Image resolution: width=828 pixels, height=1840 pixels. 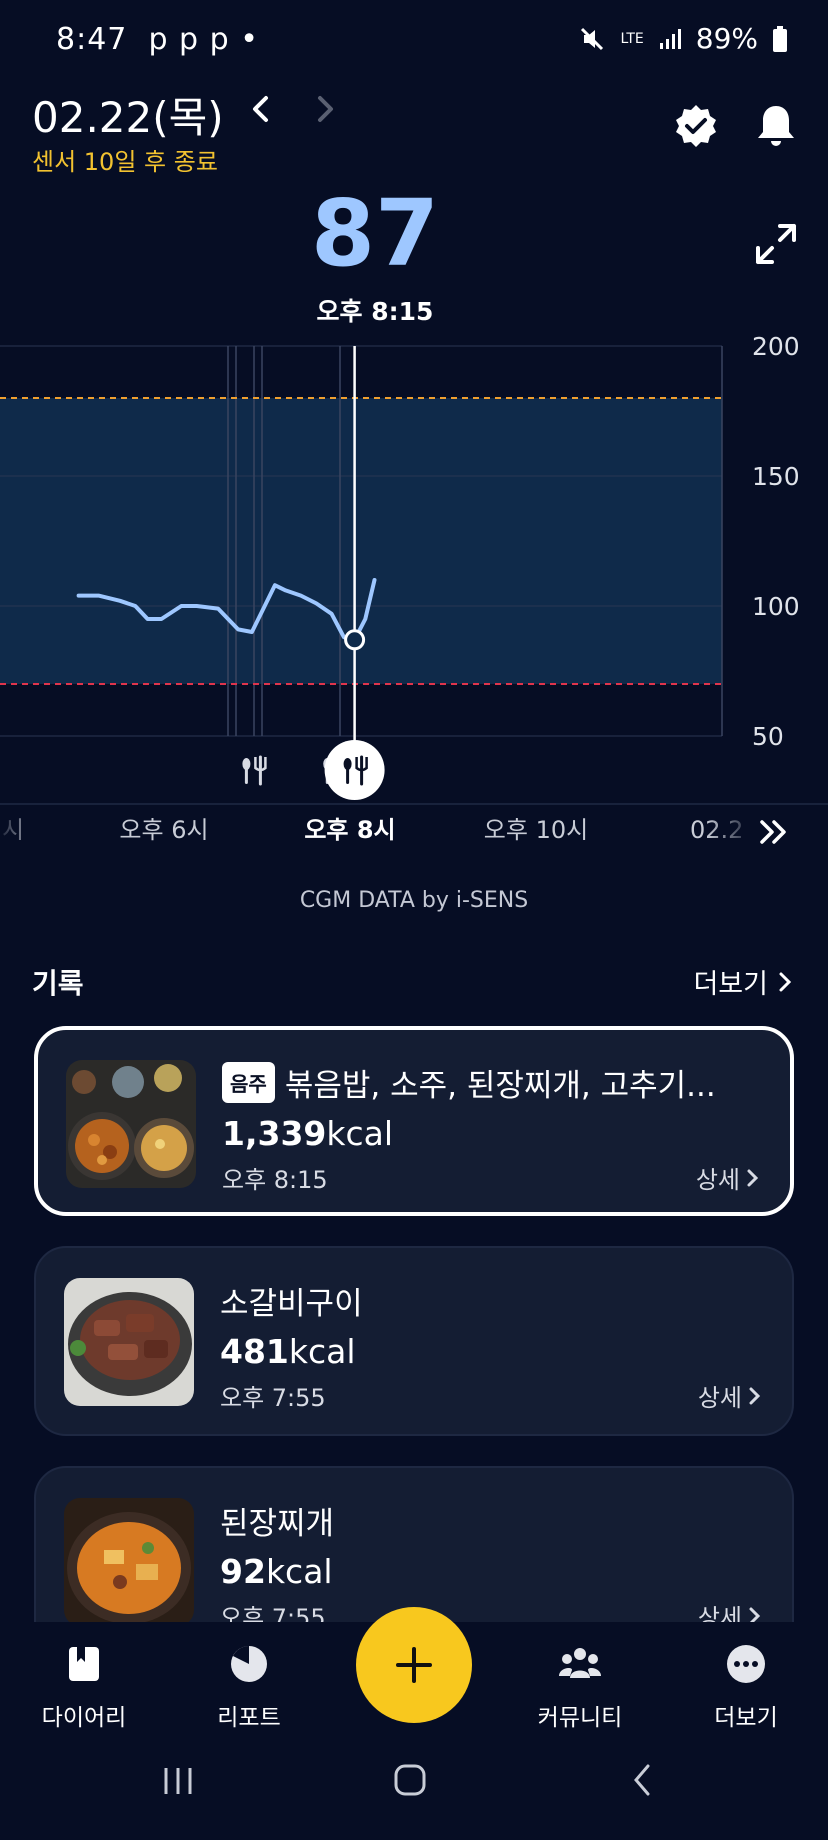 I want to click on meal-name-text: 된장찌개, so click(x=277, y=1524).